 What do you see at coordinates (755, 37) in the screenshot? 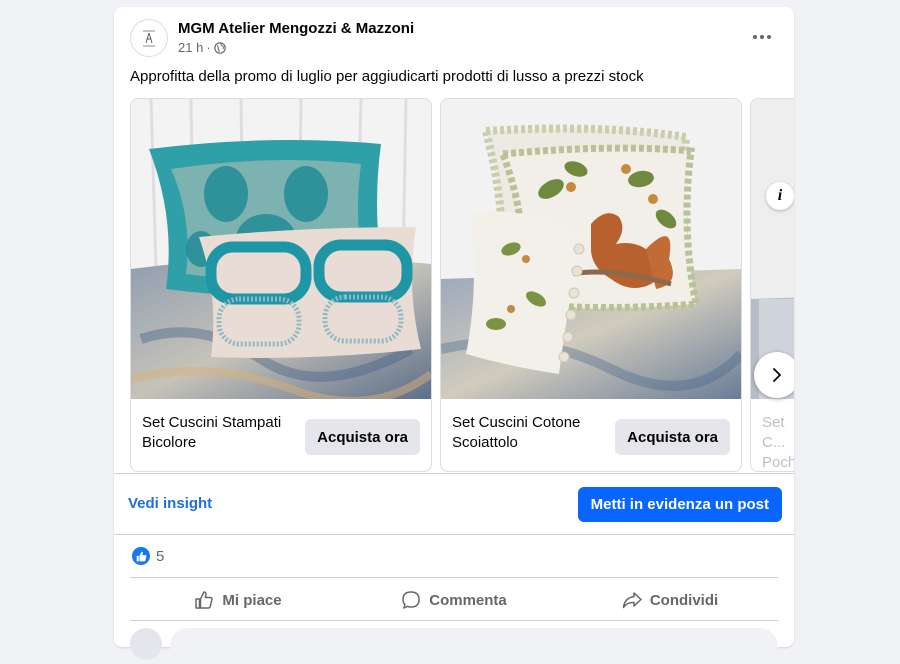
I see `more-icon` at bounding box center [755, 37].